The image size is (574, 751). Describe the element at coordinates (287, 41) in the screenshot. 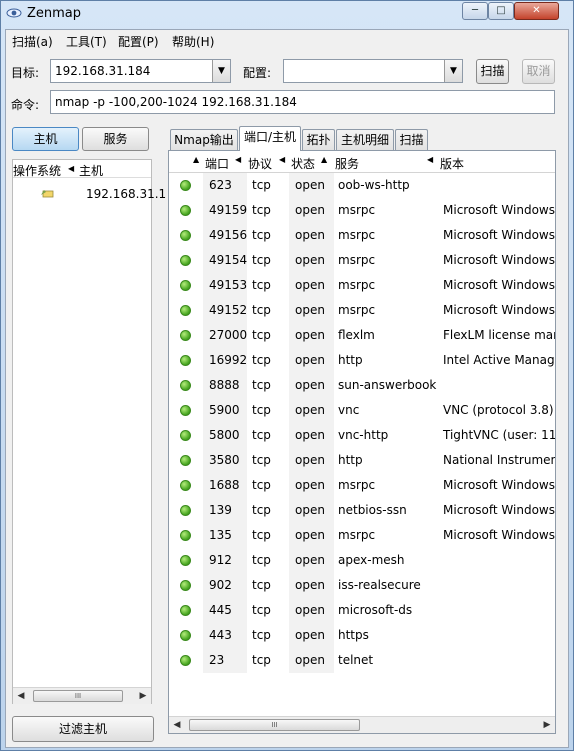

I see `menu-bar: 扫描(a) 工具(T) 配置(P) 帮助(H)` at that location.